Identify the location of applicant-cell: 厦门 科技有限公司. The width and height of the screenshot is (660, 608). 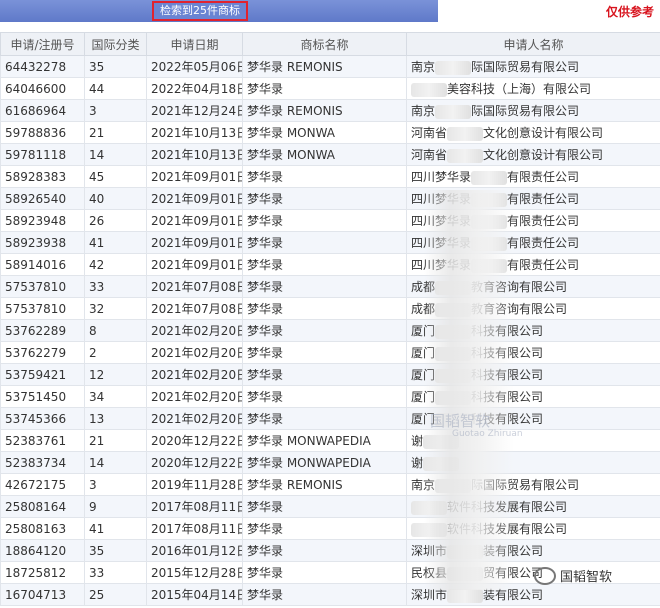
(533, 396).